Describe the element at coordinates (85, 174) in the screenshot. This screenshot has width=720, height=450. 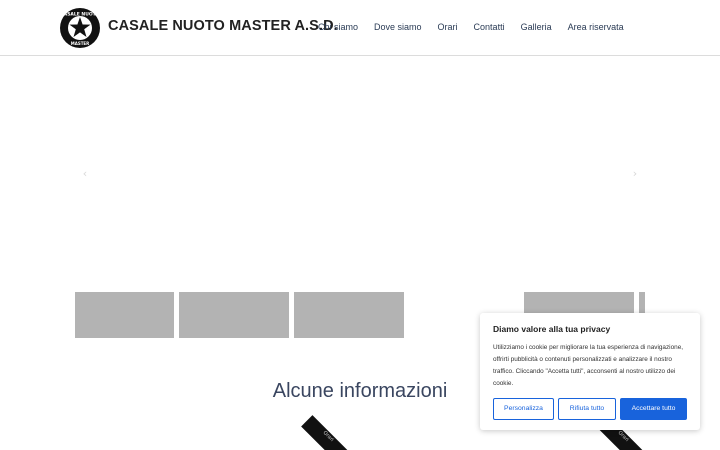
I see `chevron-left-icon: ‹` at that location.